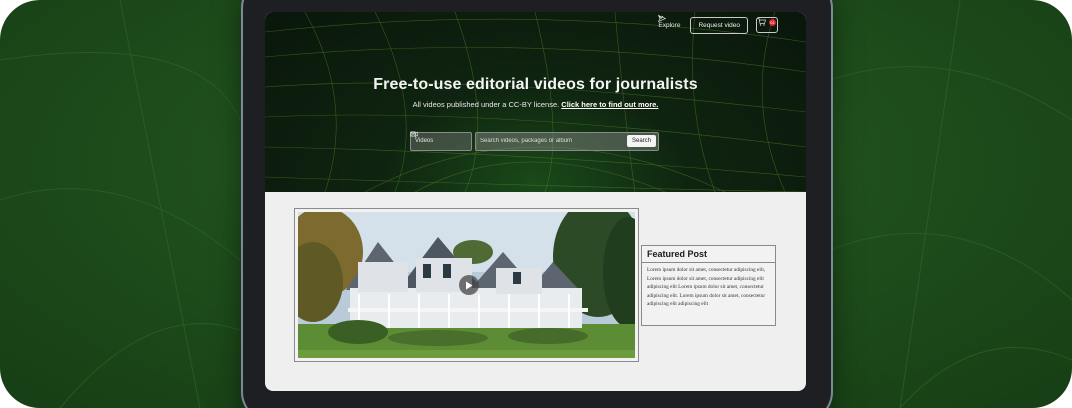  I want to click on search-bar: Videos Search, so click(535, 141).